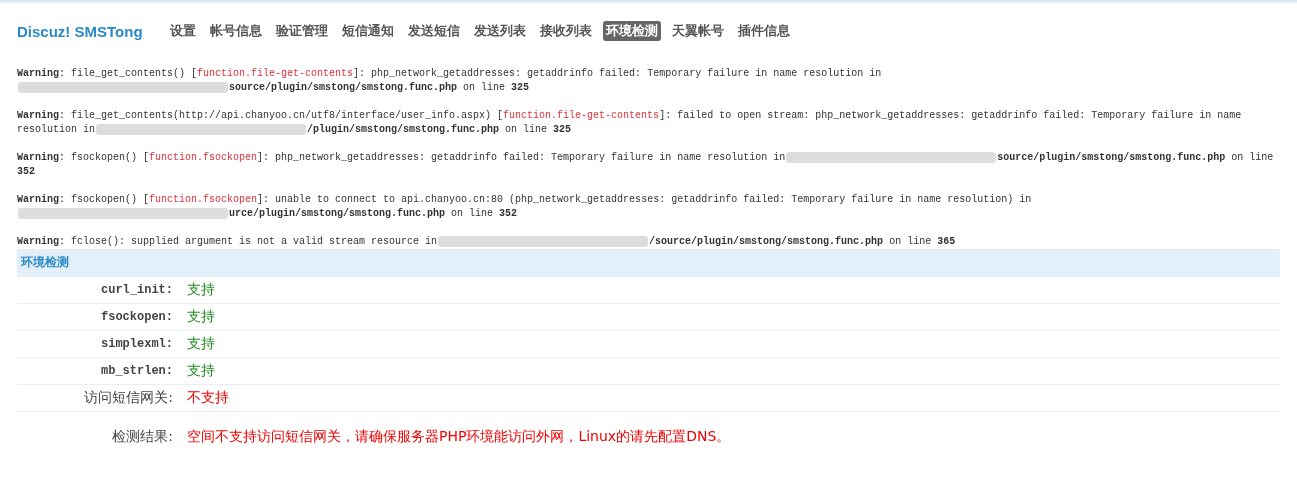  Describe the element at coordinates (631, 31) in the screenshot. I see `nav-tab: 环境检测` at that location.